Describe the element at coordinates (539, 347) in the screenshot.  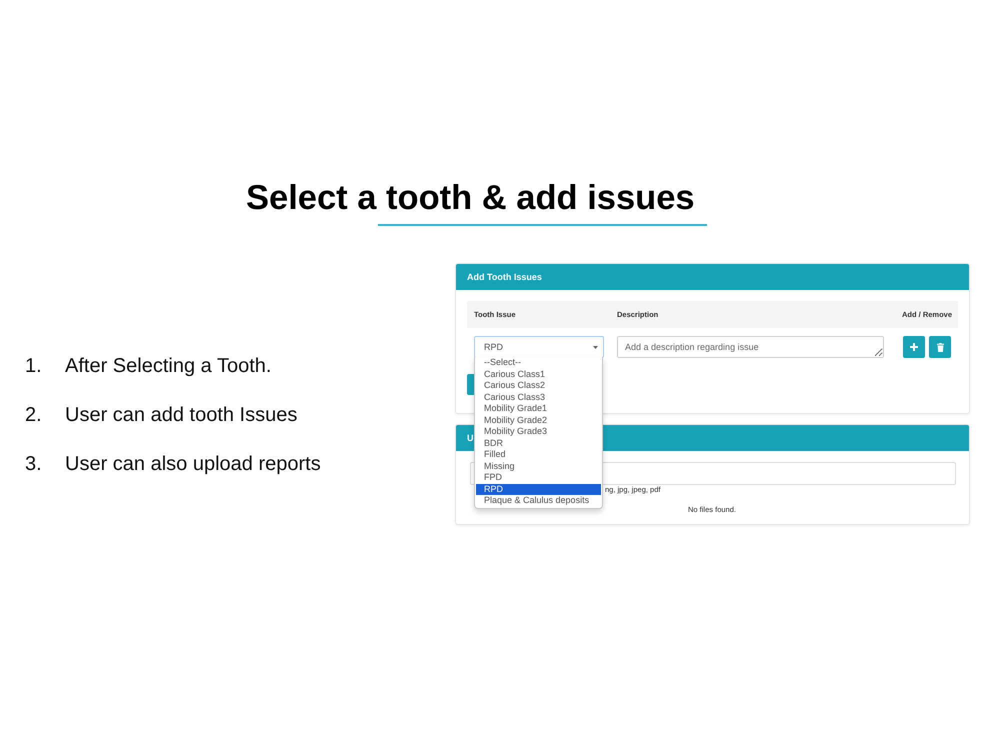
I see `issue-select: RPD` at that location.